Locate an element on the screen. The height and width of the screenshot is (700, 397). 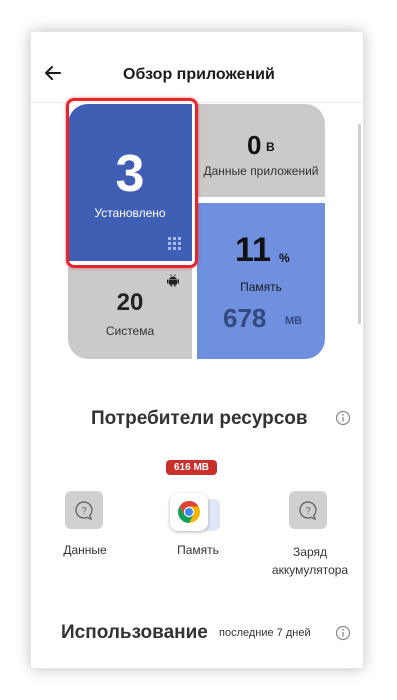
memory-amount: 678 is located at coordinates (245, 318).